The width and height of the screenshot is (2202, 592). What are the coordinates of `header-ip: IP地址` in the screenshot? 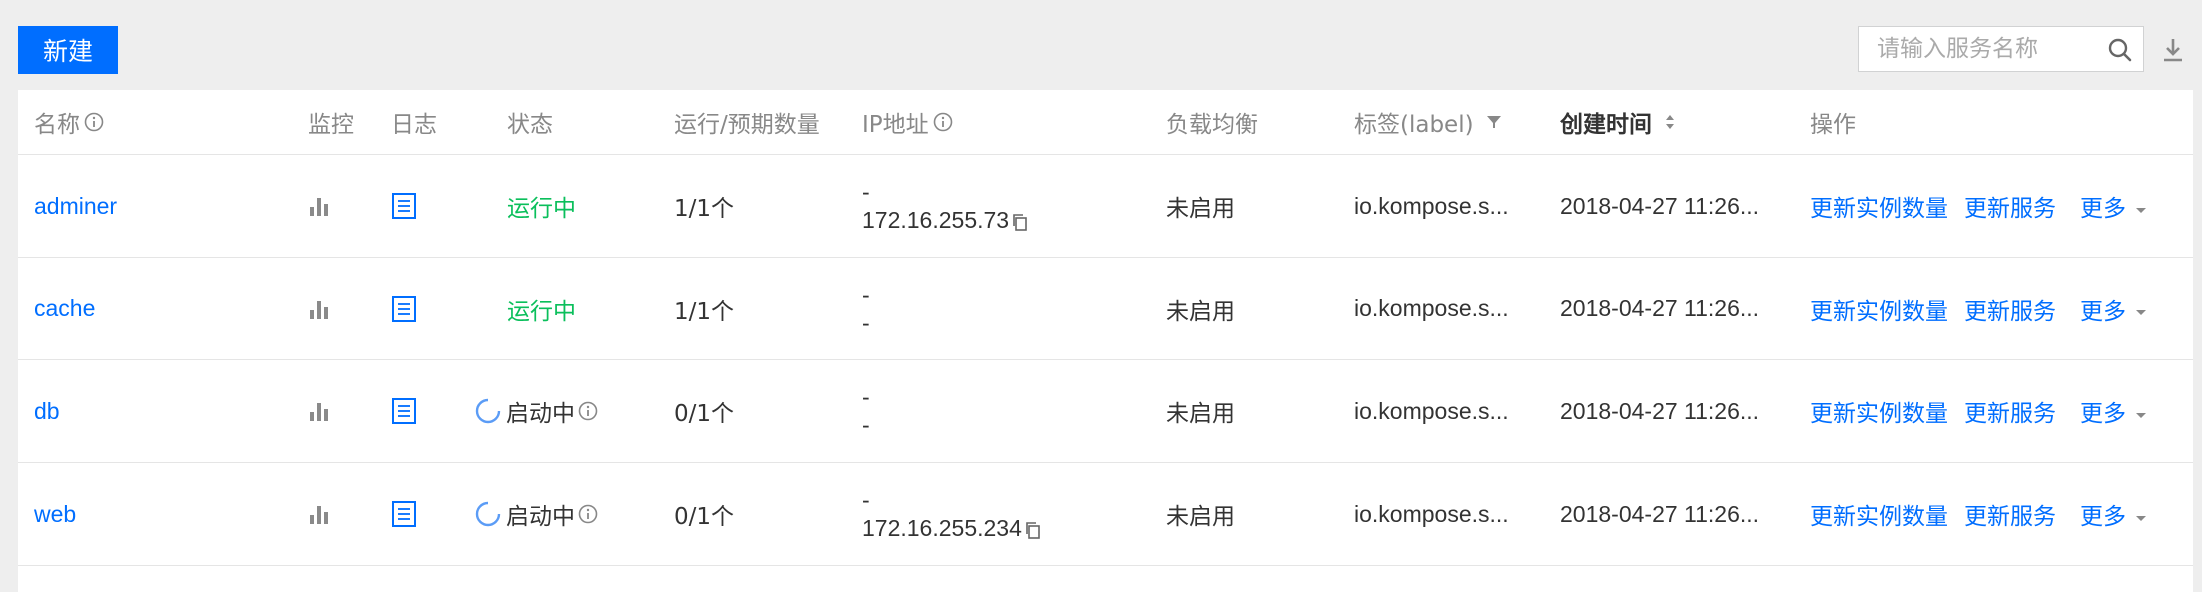 It's located at (908, 122).